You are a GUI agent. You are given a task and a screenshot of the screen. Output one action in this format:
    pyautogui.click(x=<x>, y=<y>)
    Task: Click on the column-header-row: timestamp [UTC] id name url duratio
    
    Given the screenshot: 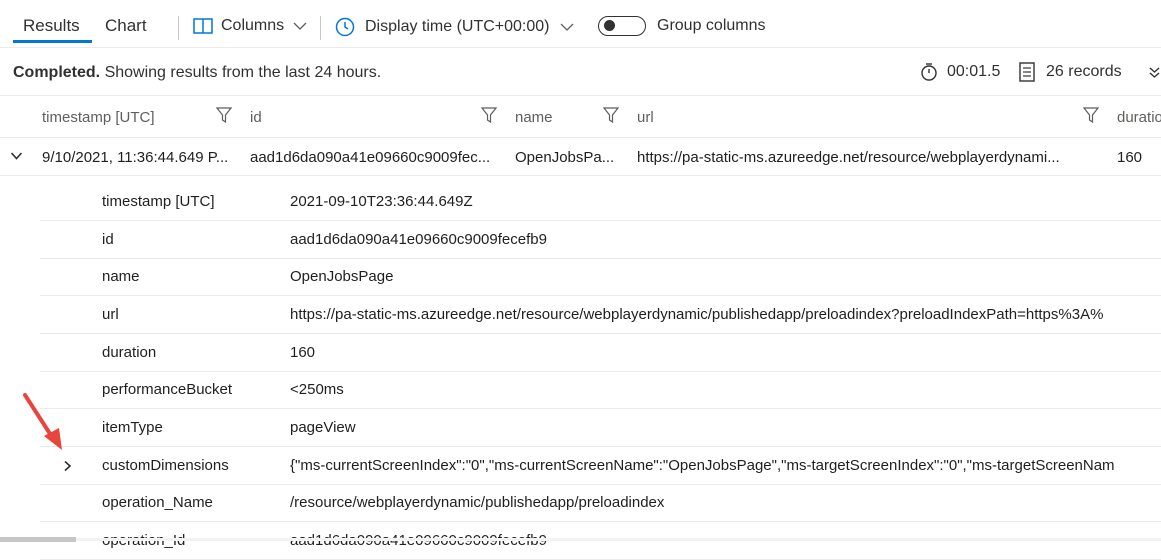 What is the action you would take?
    pyautogui.click(x=580, y=117)
    